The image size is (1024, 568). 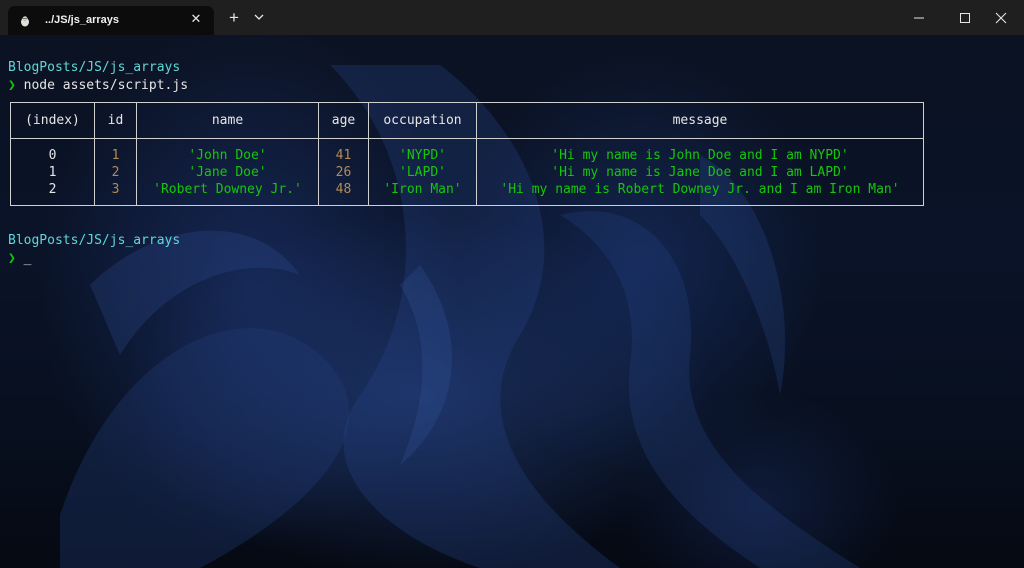 What do you see at coordinates (227, 120) in the screenshot?
I see `column-header-name: name` at bounding box center [227, 120].